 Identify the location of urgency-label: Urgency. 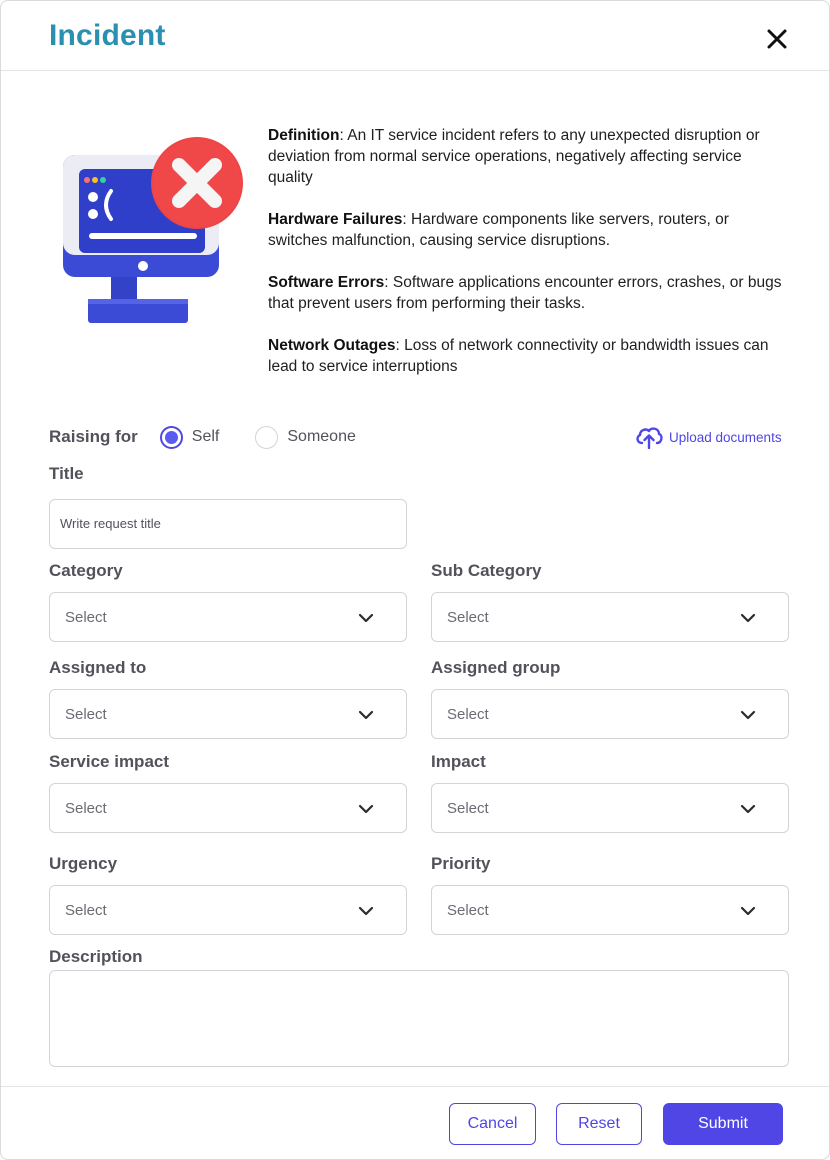
(83, 863).